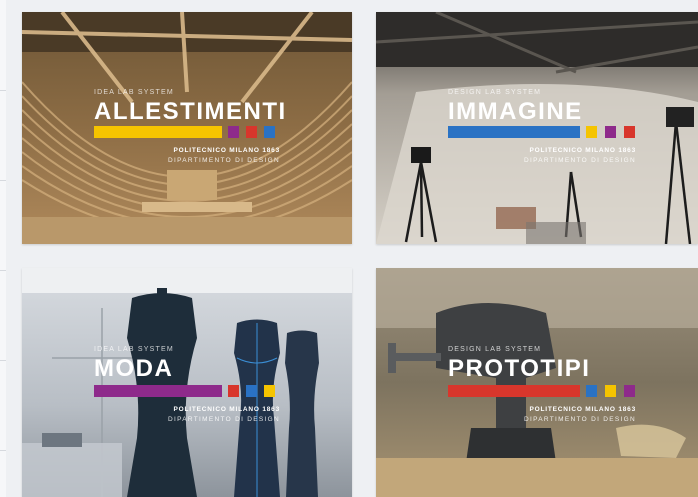 The image size is (698, 497). Describe the element at coordinates (190, 111) in the screenshot. I see `card-title: ALLESTIMENTI` at that location.